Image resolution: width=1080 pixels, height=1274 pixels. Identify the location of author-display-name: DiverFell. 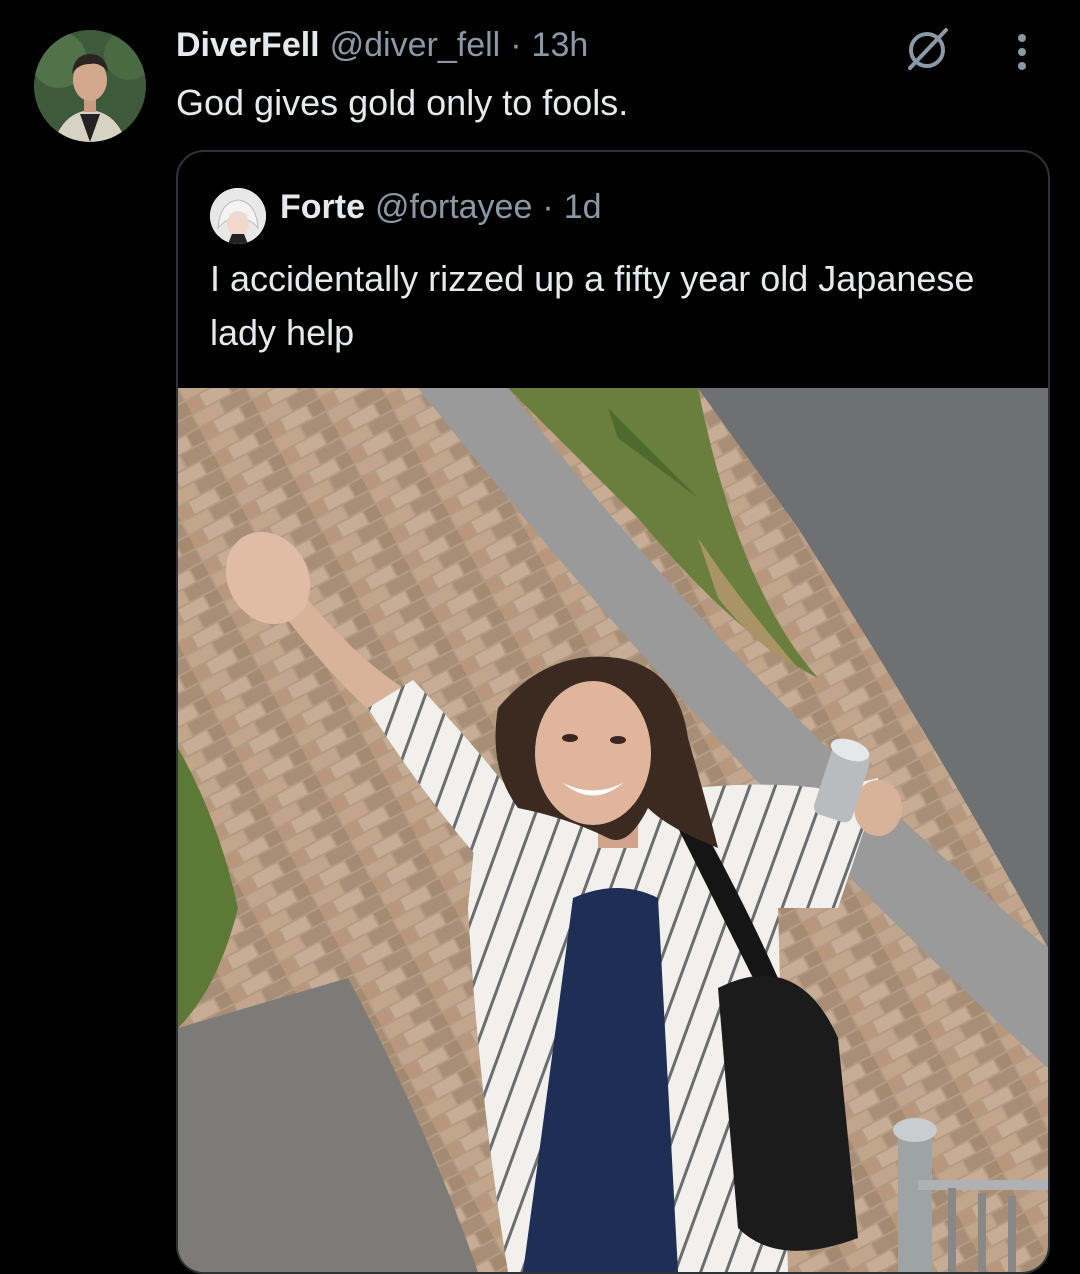
(248, 45).